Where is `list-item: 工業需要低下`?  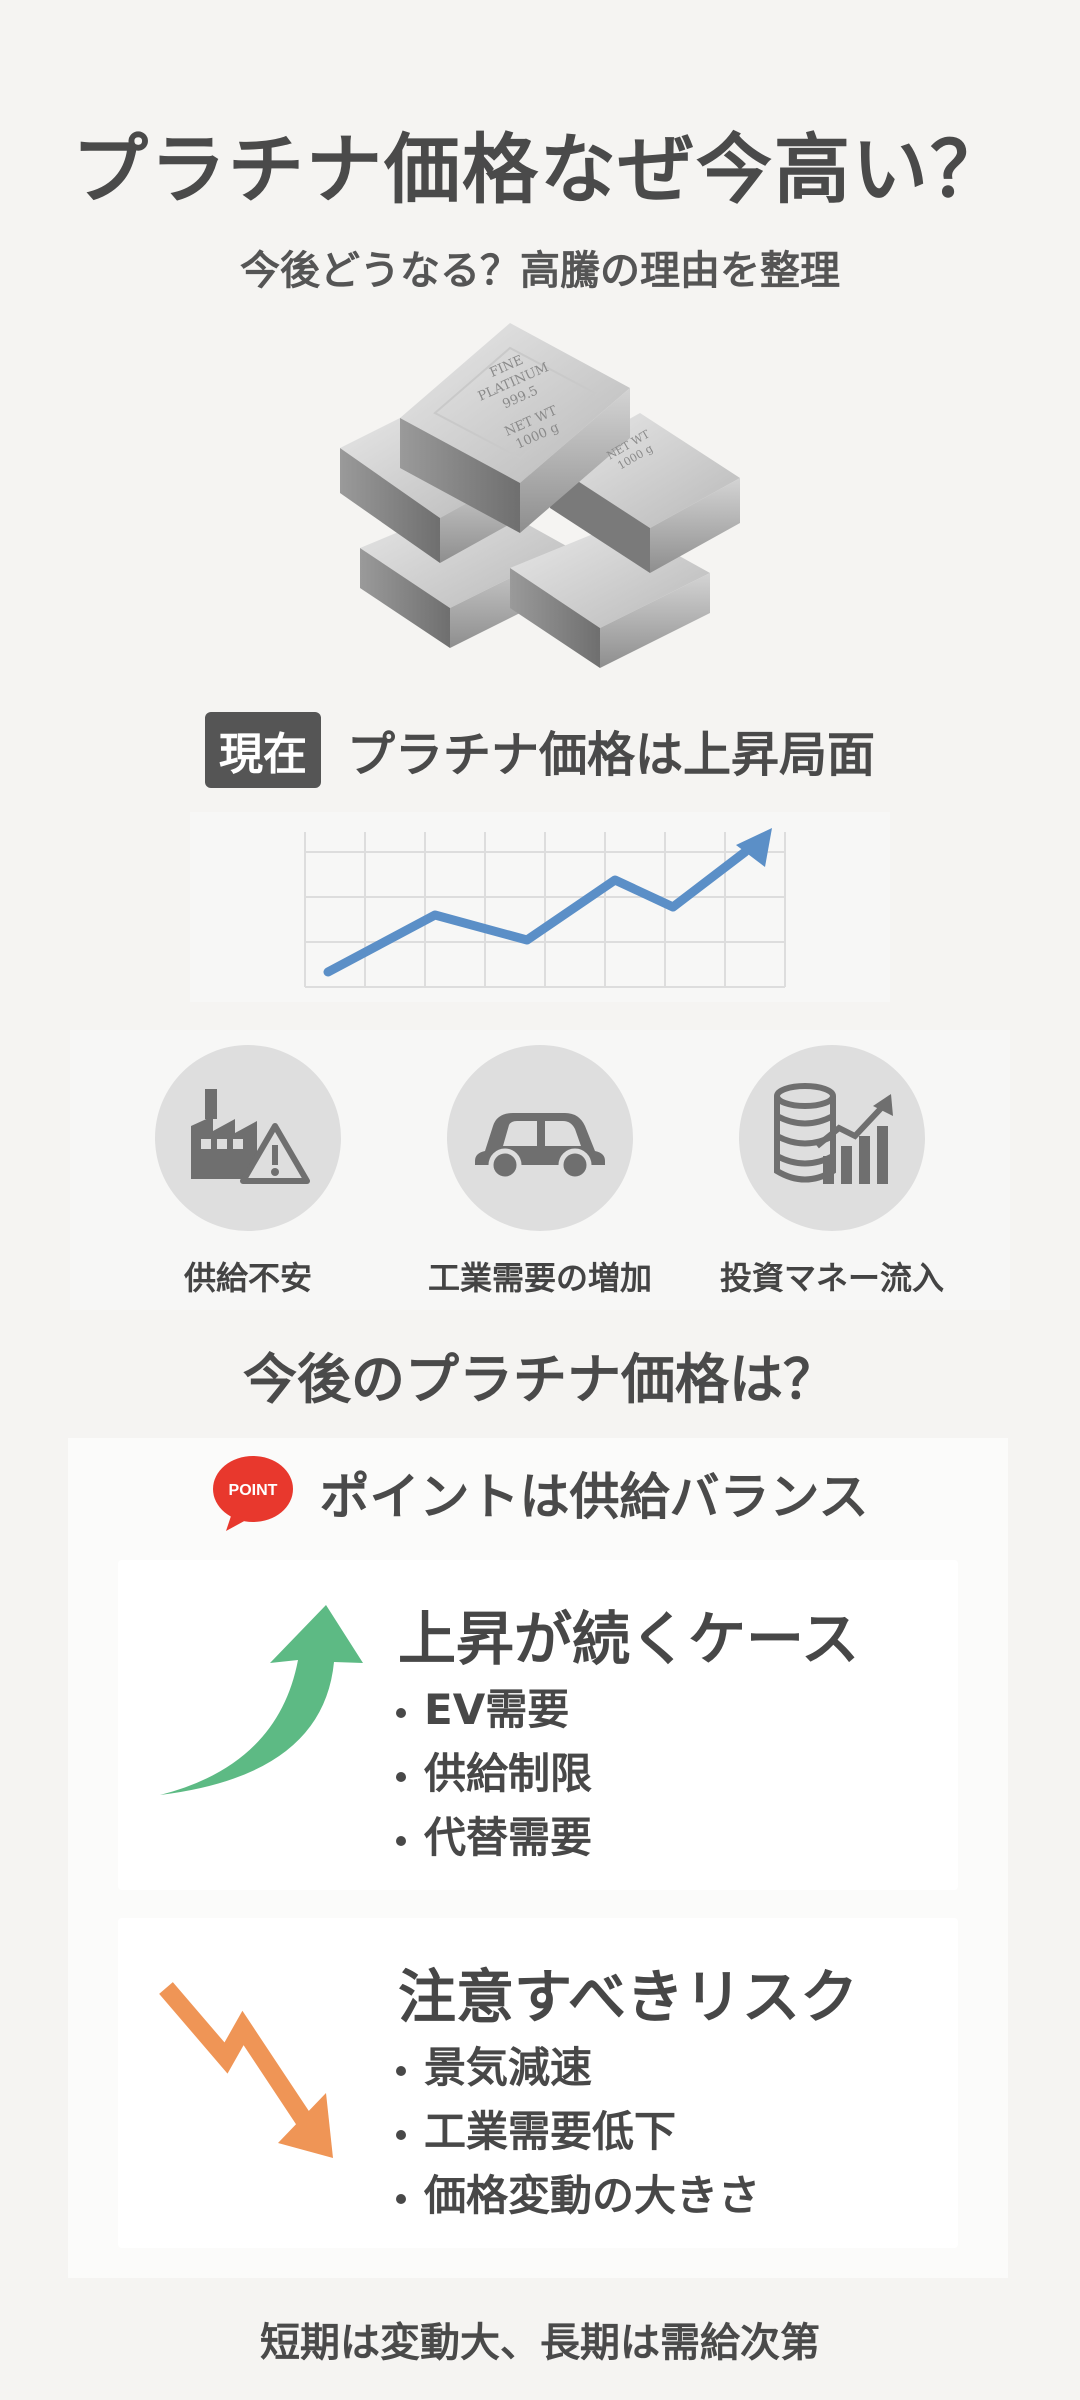
list-item: 工業需要低下 is located at coordinates (578, 2132).